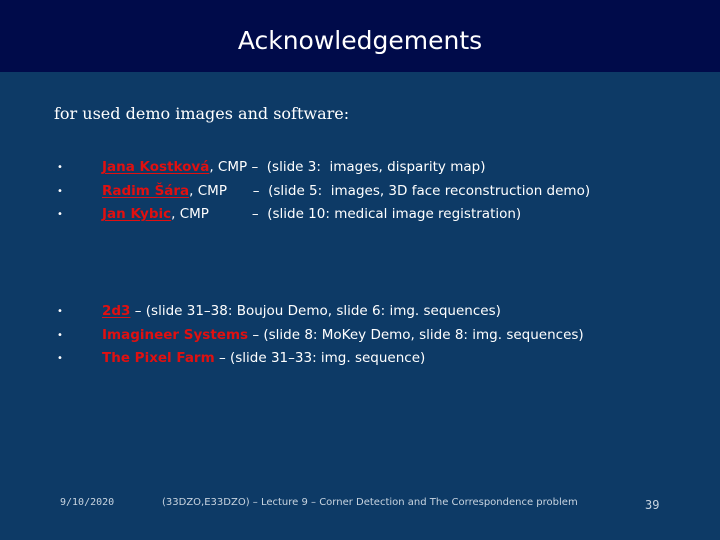 This screenshot has height=540, width=720. I want to click on slide-number: 39, so click(652, 505).